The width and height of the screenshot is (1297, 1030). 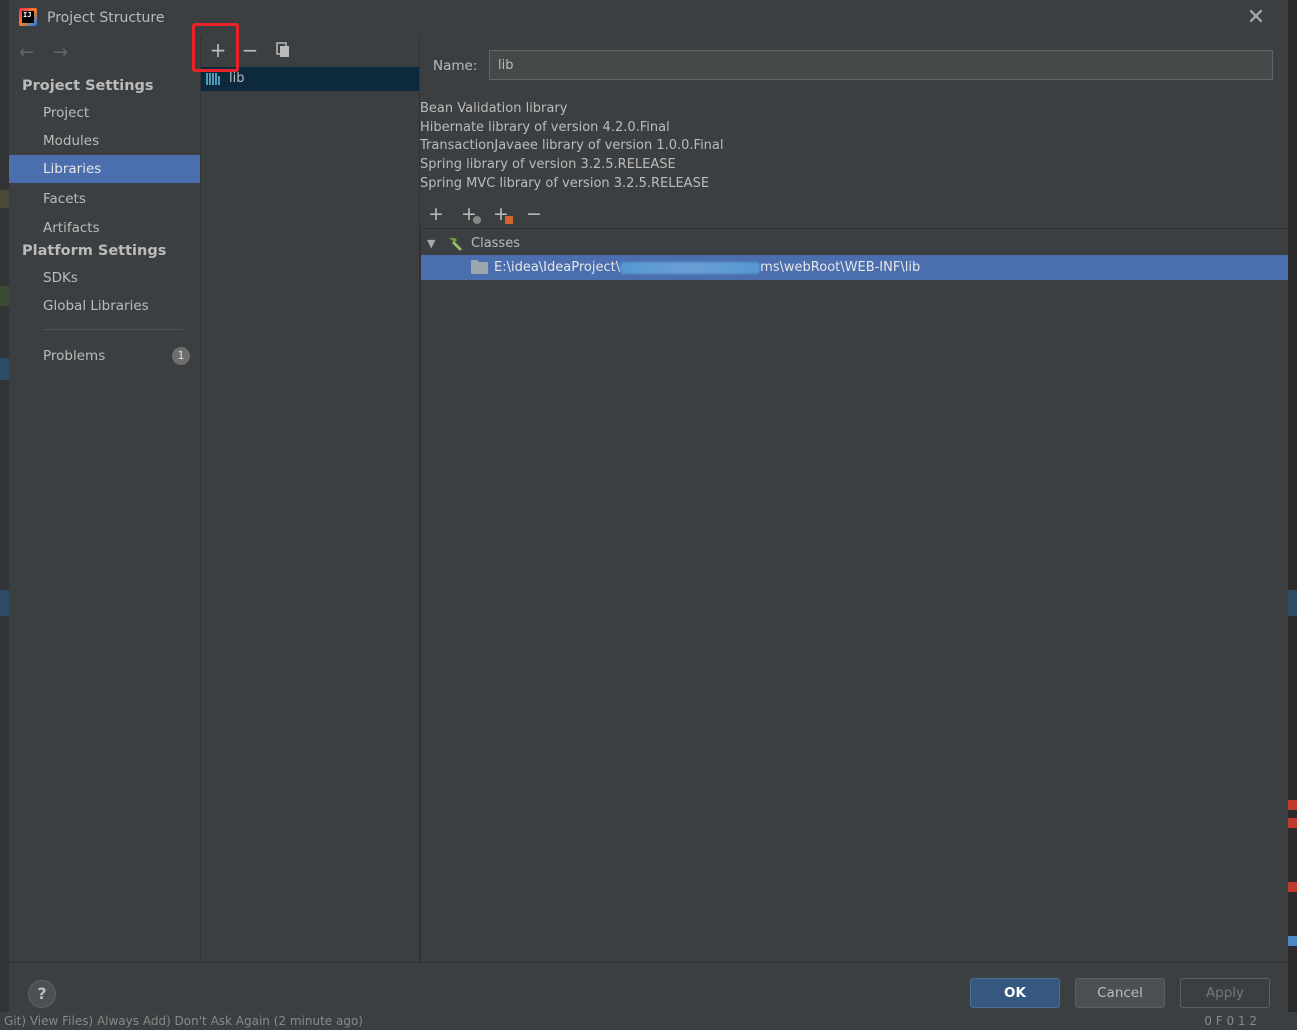 What do you see at coordinates (433, 243) in the screenshot?
I see `expand-arrow-icon: ▼` at bounding box center [433, 243].